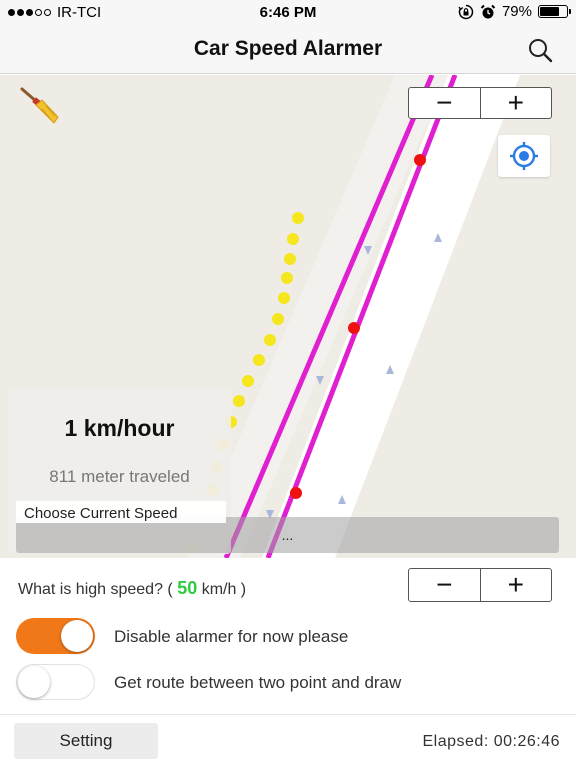  What do you see at coordinates (540, 50) in the screenshot?
I see `search-icon` at bounding box center [540, 50].